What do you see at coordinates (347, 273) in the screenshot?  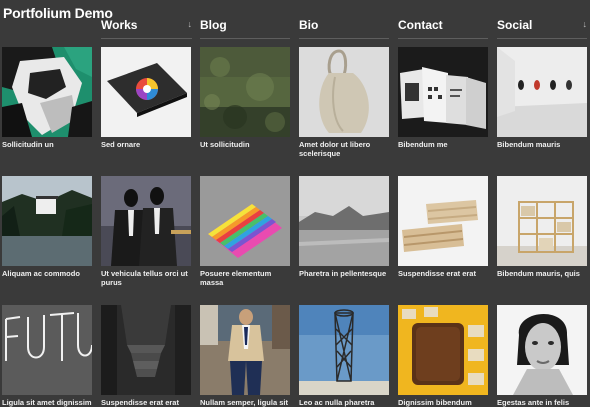 I see `tile-caption: Pharetra in pellentesque` at bounding box center [347, 273].